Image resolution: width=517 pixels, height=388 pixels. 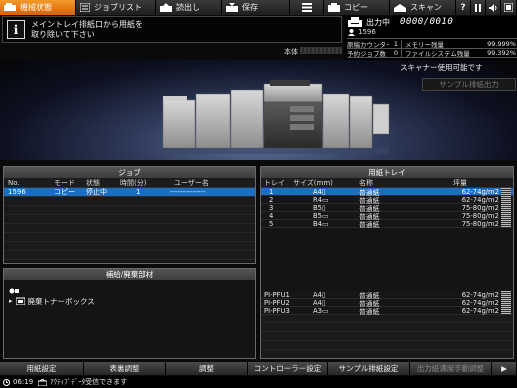 I want to click on tray-size: A3▭, so click(x=329, y=311).